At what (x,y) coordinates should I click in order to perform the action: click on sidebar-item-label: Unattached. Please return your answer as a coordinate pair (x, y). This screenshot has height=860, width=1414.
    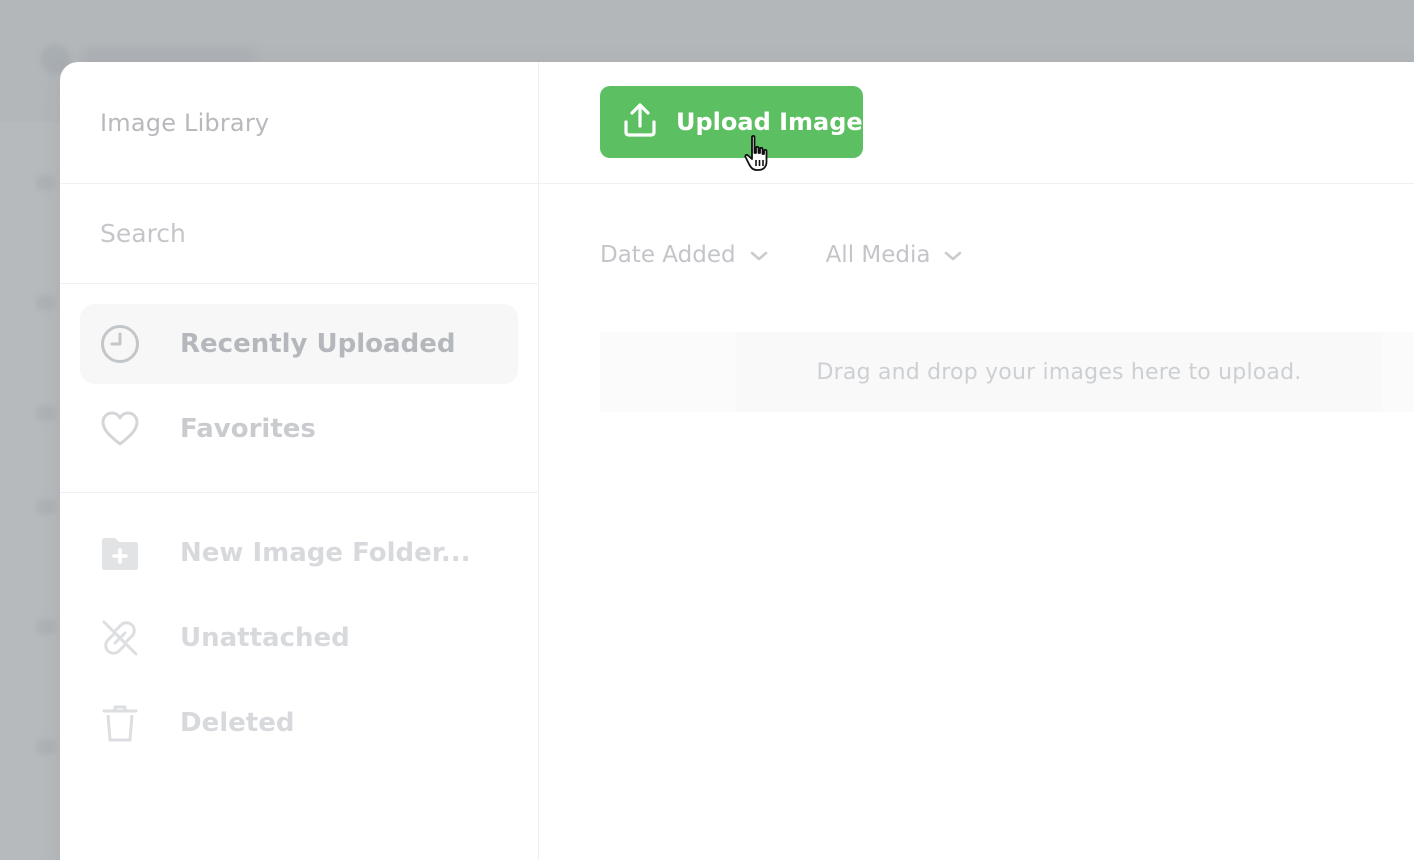
    Looking at the image, I should click on (265, 638).